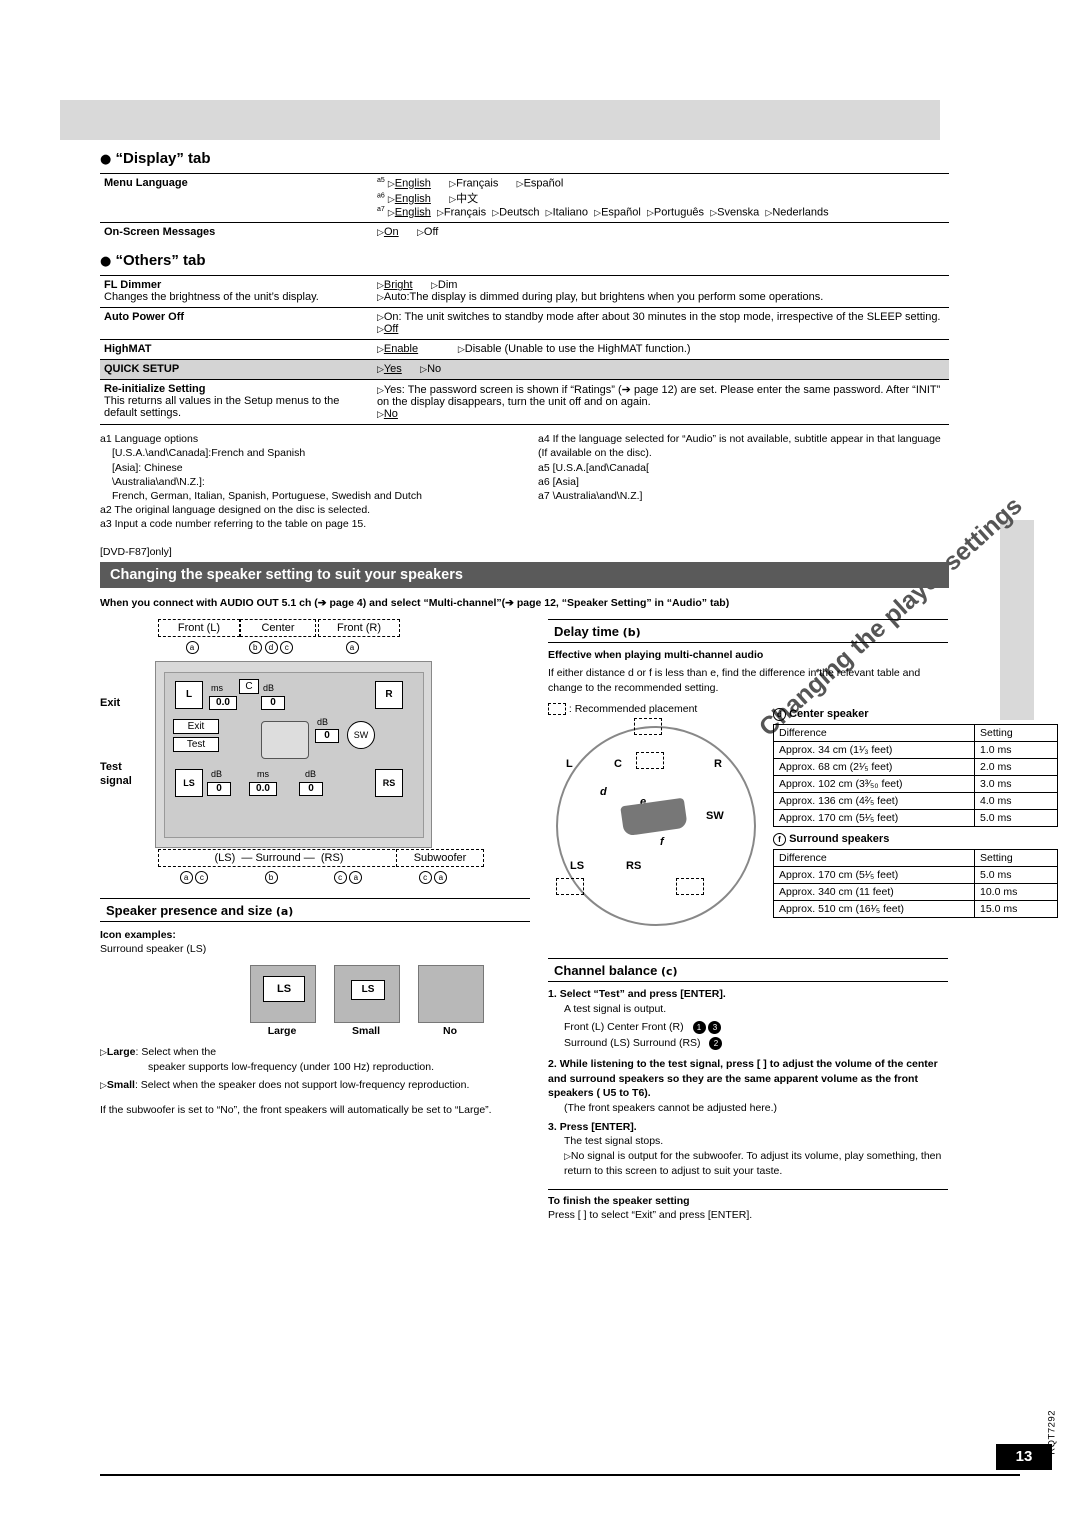 This screenshot has width=1080, height=1528. Describe the element at coordinates (196, 744) in the screenshot. I see `test-button: Test` at that location.